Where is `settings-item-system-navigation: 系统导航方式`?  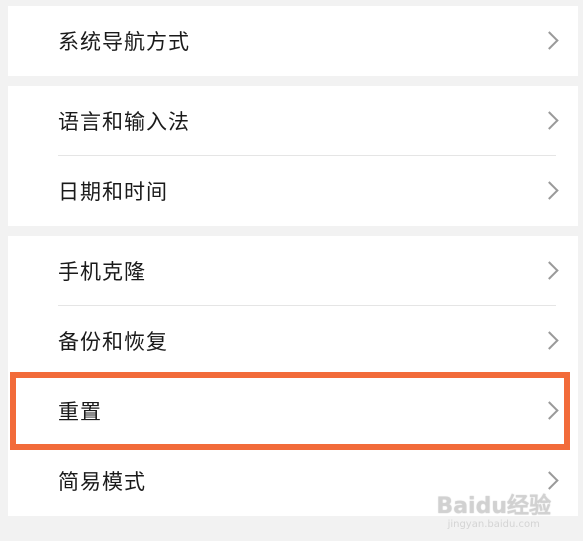
settings-item-system-navigation: 系统导航方式 is located at coordinates (293, 41).